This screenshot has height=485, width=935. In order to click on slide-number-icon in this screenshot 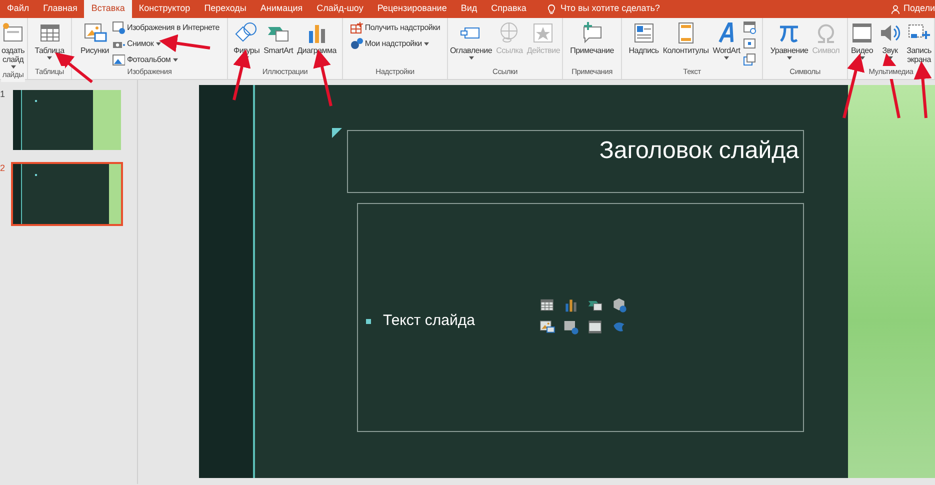, I will do `click(749, 43)`.